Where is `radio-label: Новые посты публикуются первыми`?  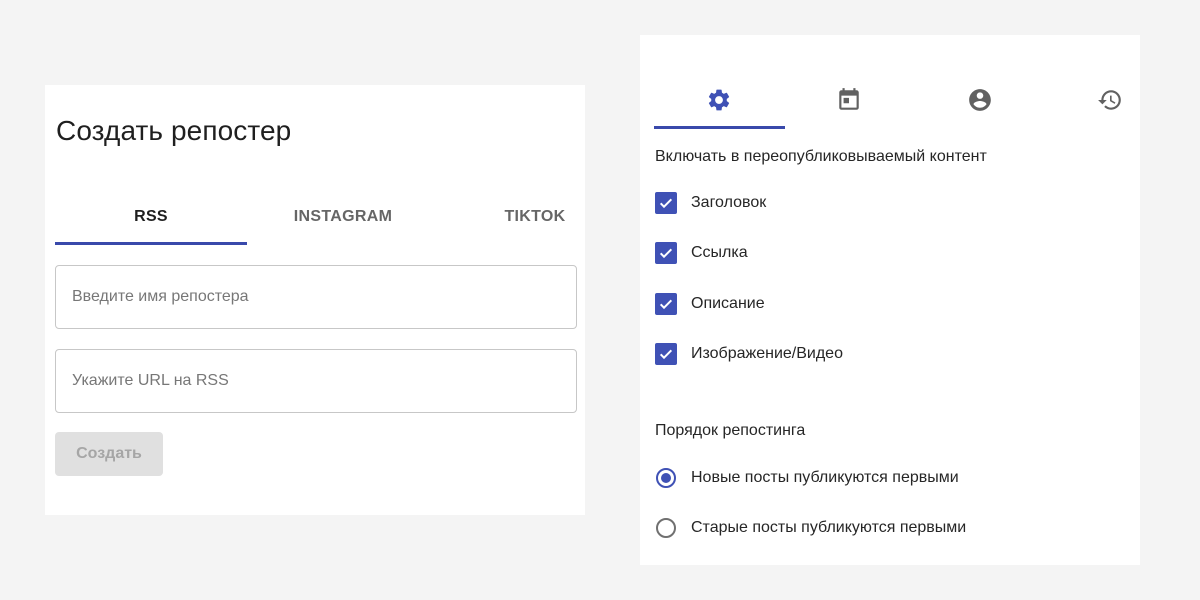 radio-label: Новые посты публикуются первыми is located at coordinates (825, 477).